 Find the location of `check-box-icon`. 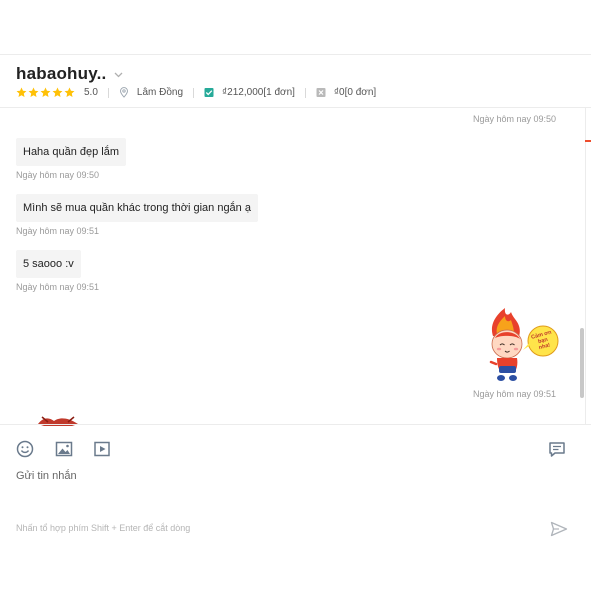

check-box-icon is located at coordinates (209, 92).